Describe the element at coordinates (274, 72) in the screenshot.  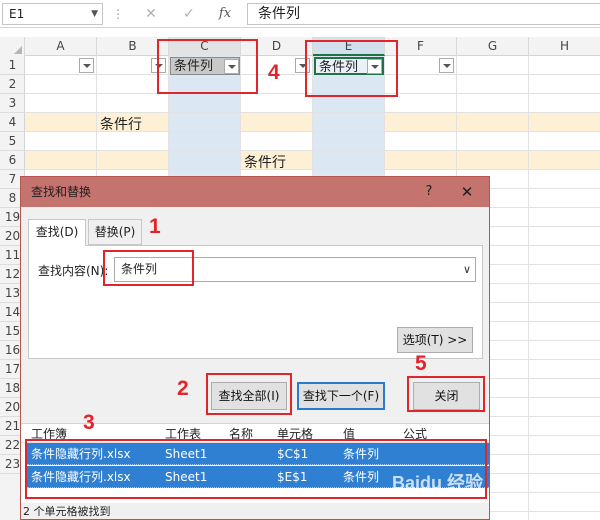
I see `annotation-number-4: 4` at that location.